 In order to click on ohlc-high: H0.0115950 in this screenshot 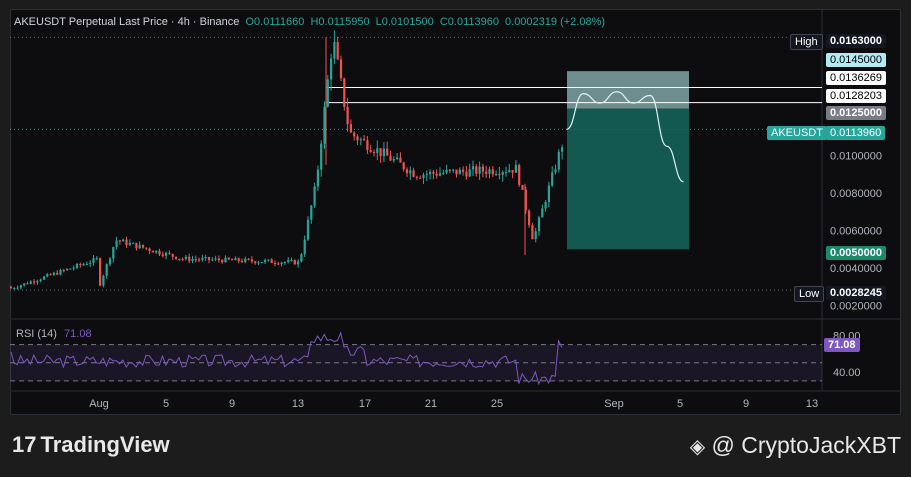, I will do `click(340, 22)`.